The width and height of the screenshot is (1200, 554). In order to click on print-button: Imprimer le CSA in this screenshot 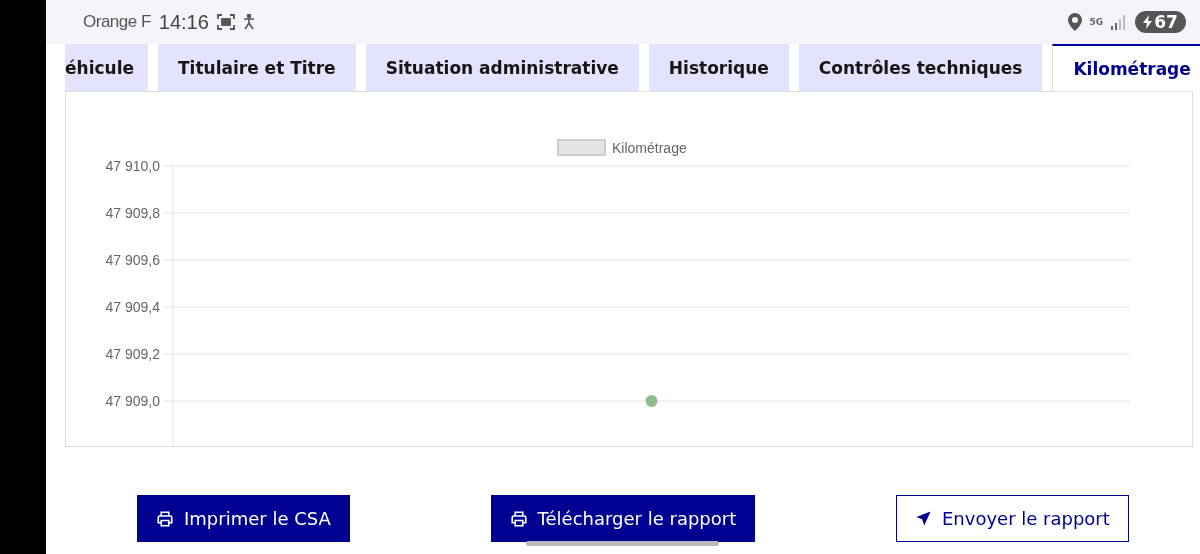, I will do `click(243, 518)`.